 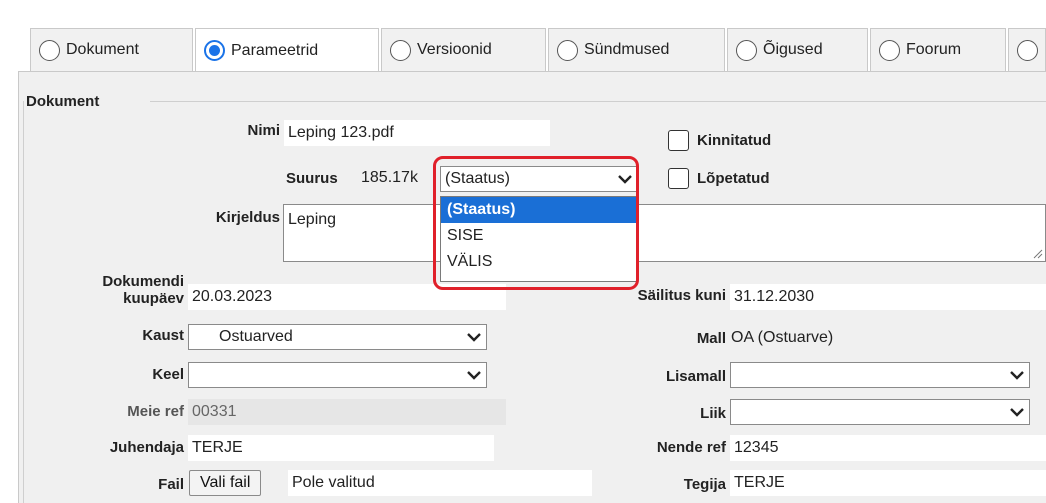 I want to click on tab-sundmused: Sündmused, so click(x=636, y=49).